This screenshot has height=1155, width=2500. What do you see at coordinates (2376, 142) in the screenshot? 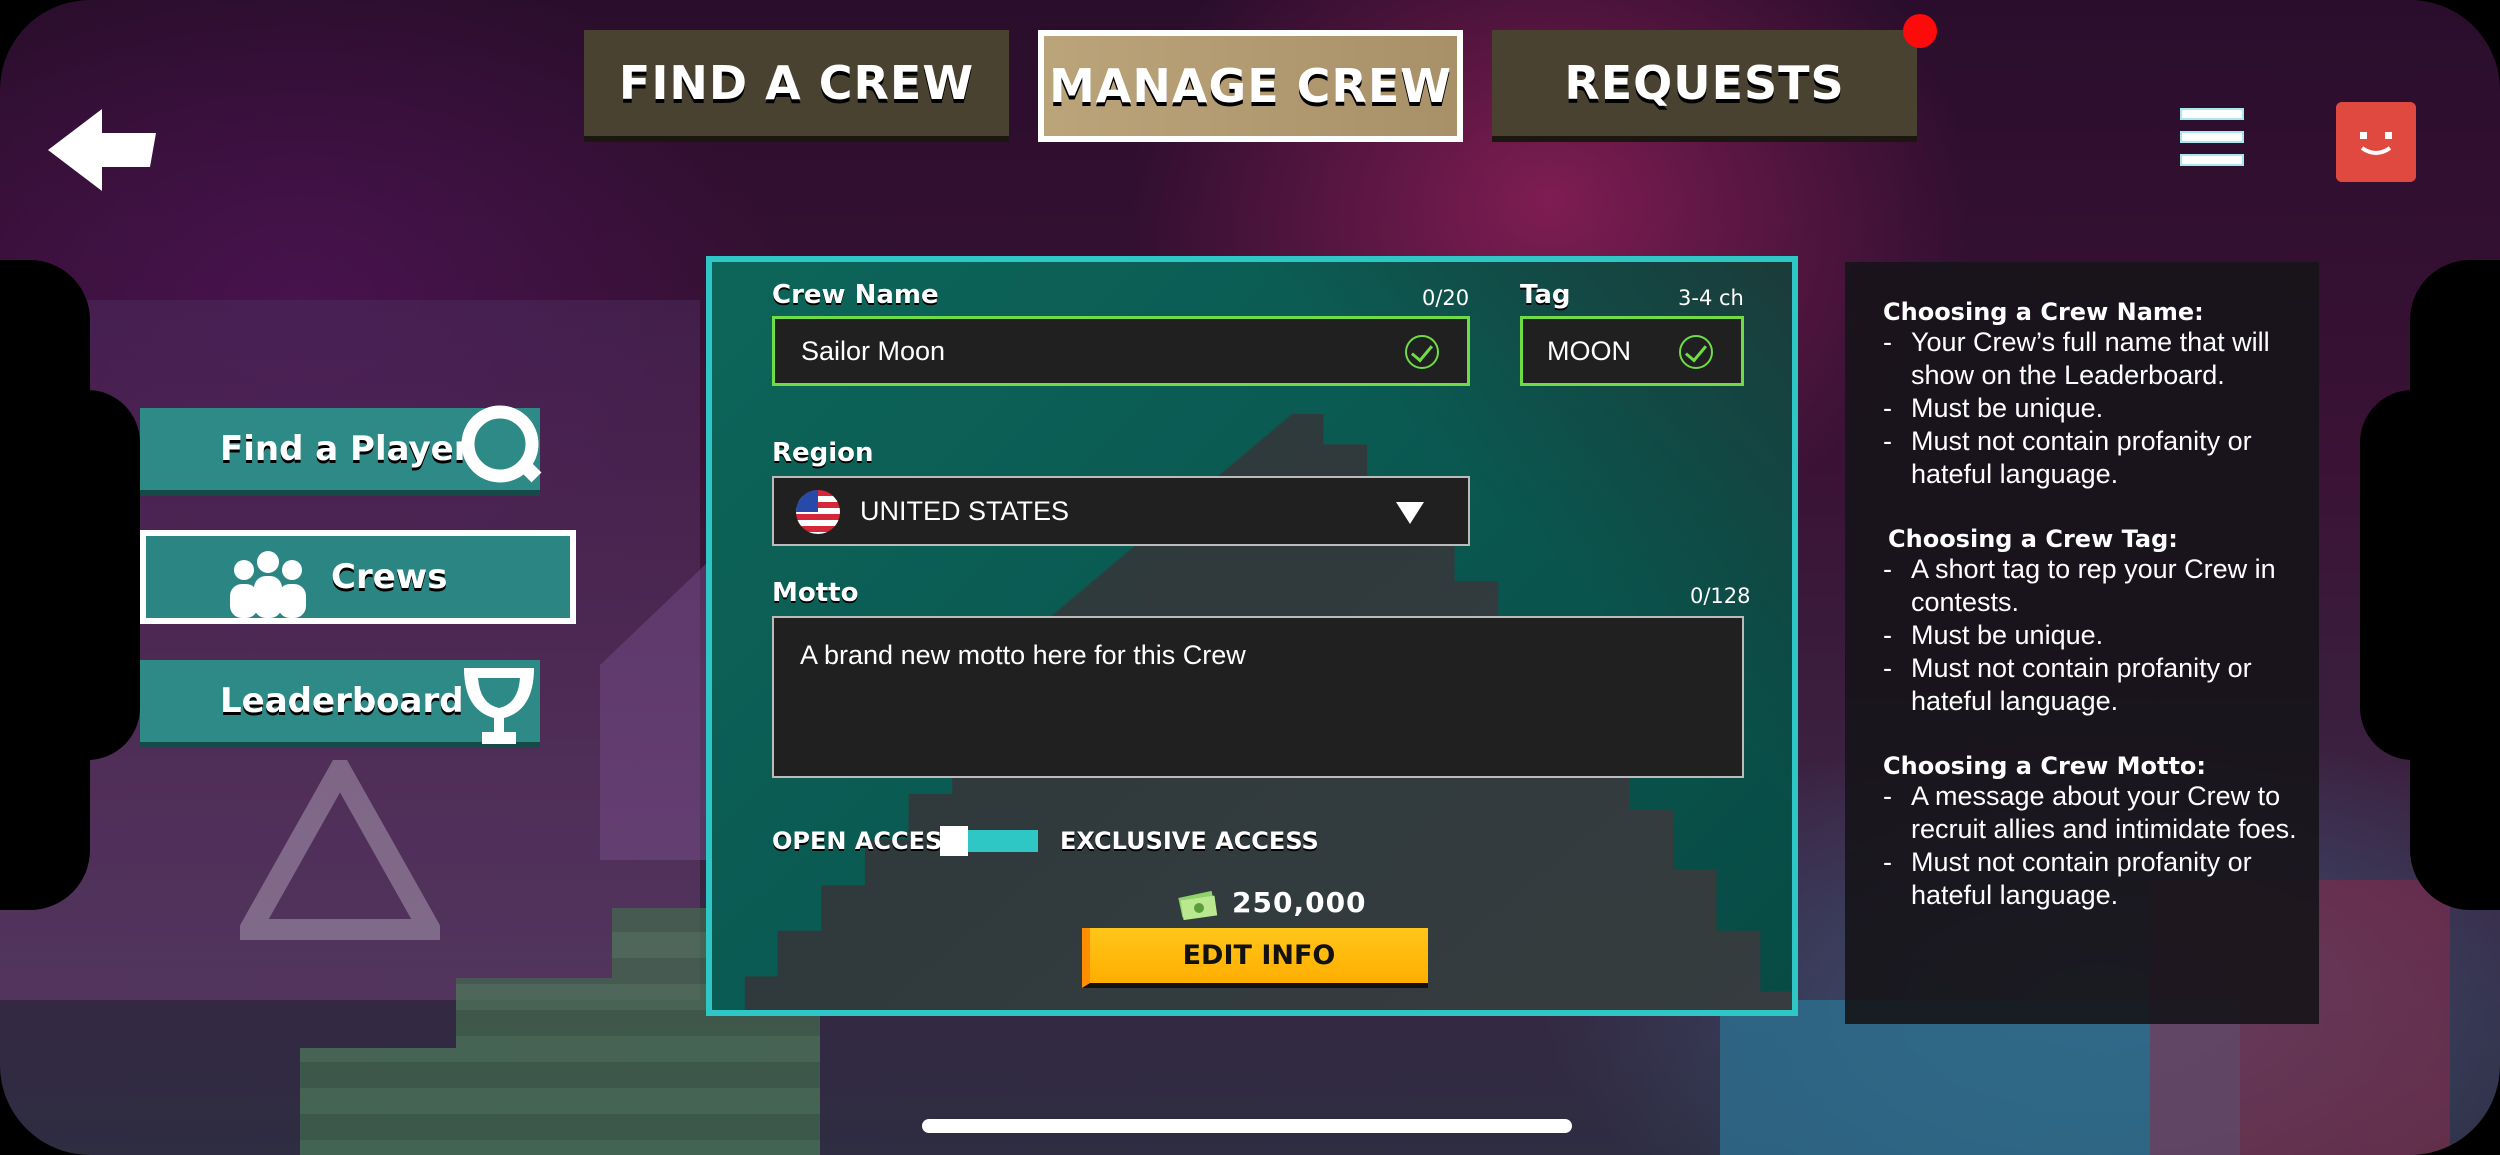
I see `avatar-icon` at bounding box center [2376, 142].